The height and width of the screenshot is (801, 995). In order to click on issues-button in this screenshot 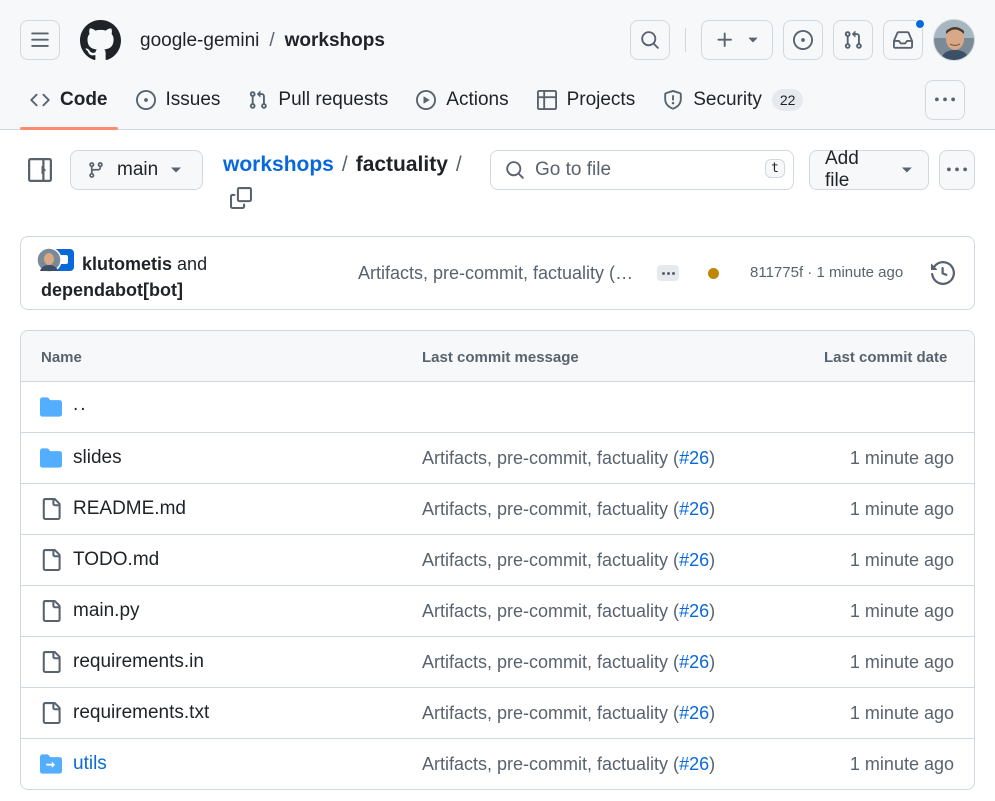, I will do `click(803, 40)`.